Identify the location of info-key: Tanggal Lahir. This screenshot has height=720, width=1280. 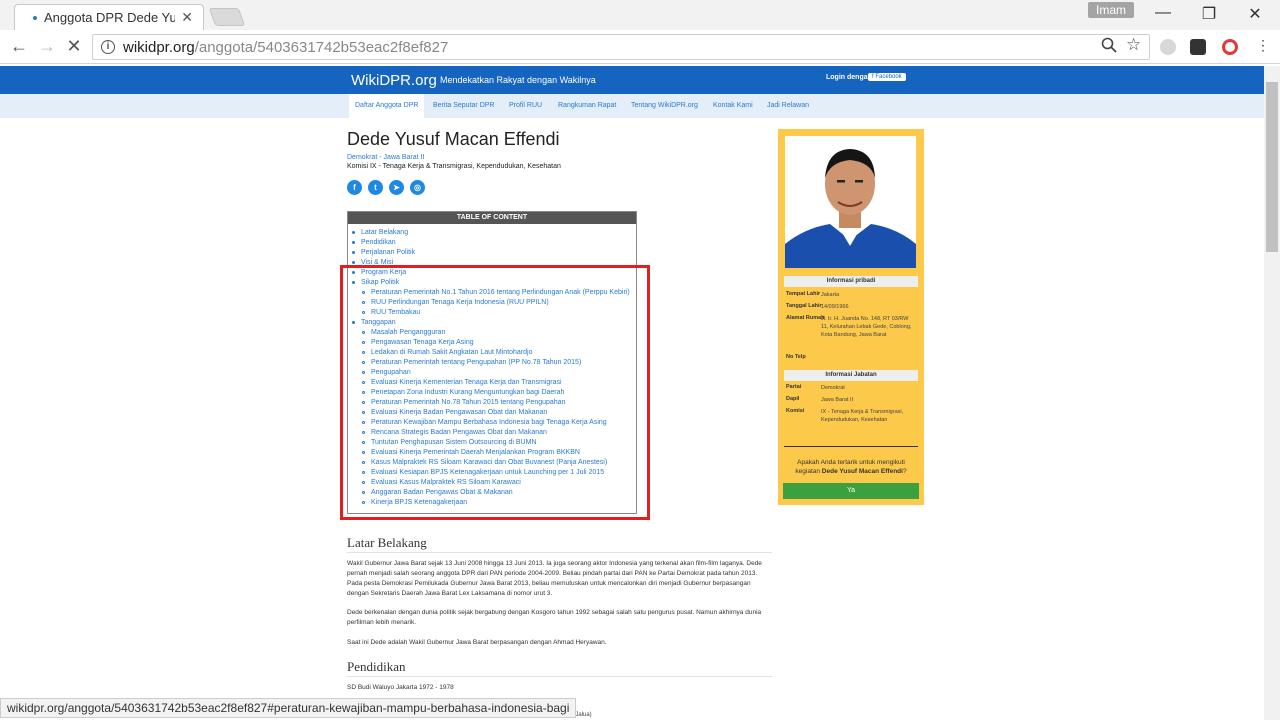
(804, 306).